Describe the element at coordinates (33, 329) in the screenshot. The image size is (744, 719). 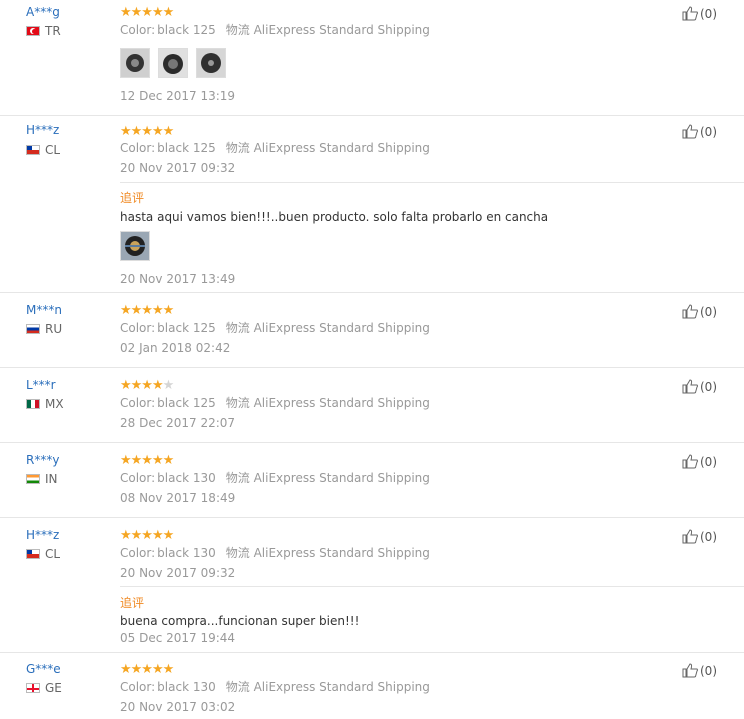
I see `ru-flag-icon` at that location.